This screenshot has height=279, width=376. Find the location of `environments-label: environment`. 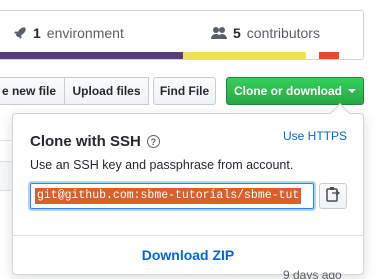

environments-label: environment is located at coordinates (85, 33).